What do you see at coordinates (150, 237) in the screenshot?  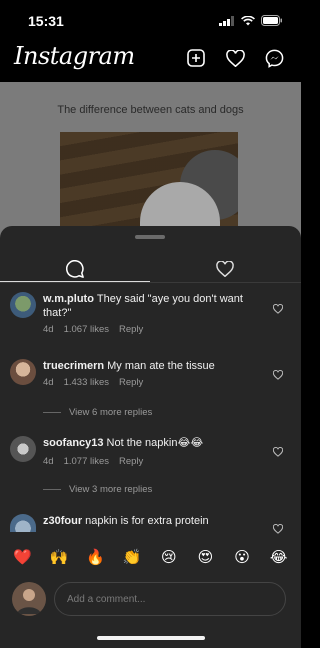 I see `sheet-grabber` at bounding box center [150, 237].